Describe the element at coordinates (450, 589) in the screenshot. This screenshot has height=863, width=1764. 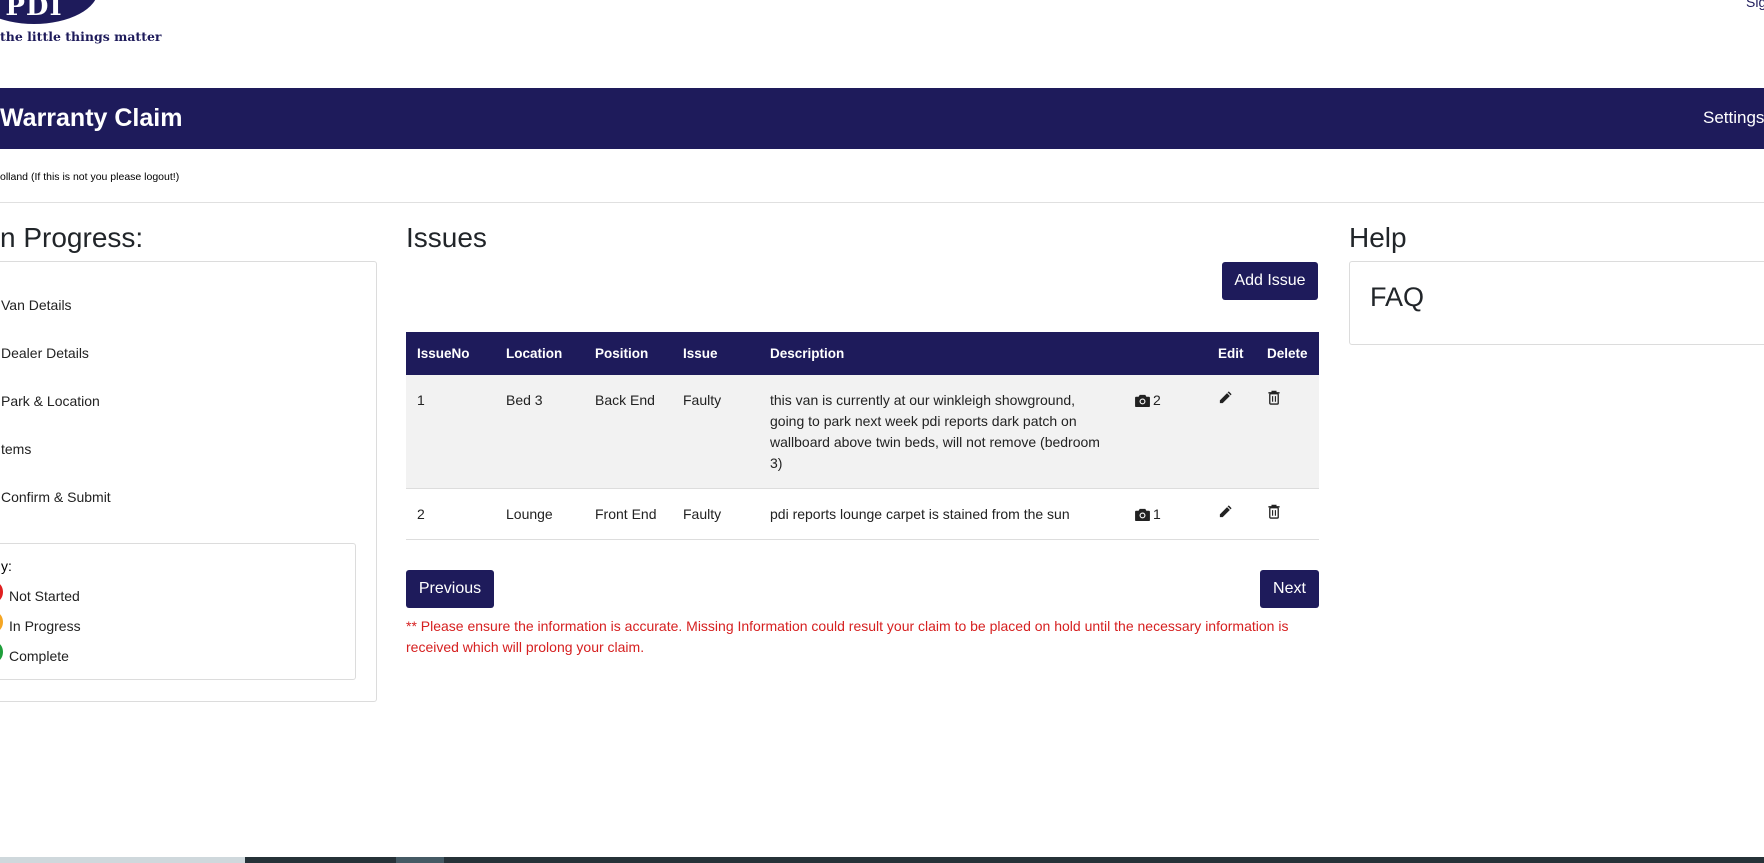
I see `previous-button: Previous` at that location.